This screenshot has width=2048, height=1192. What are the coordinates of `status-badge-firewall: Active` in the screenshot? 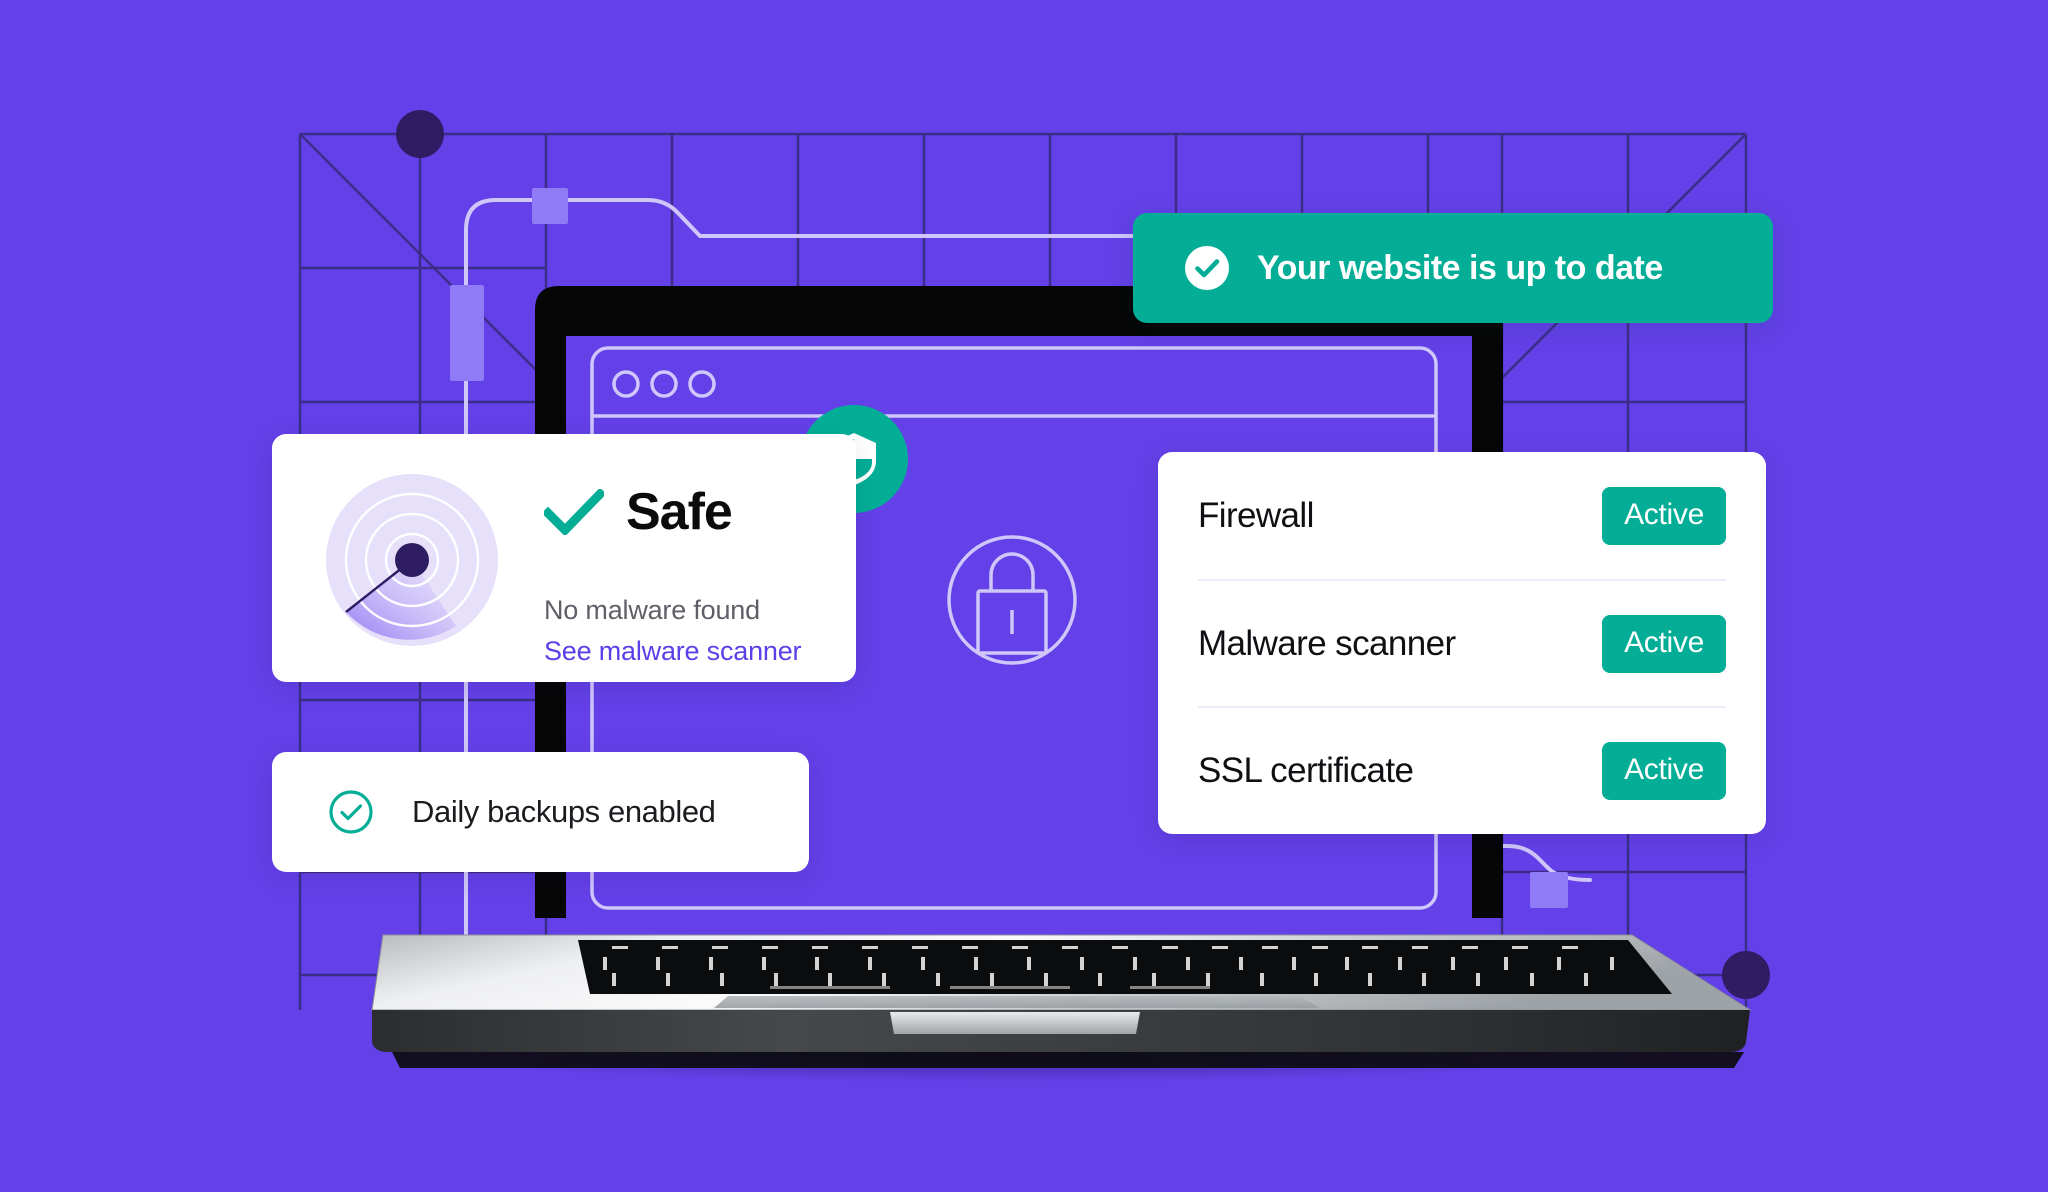 It's located at (1664, 515).